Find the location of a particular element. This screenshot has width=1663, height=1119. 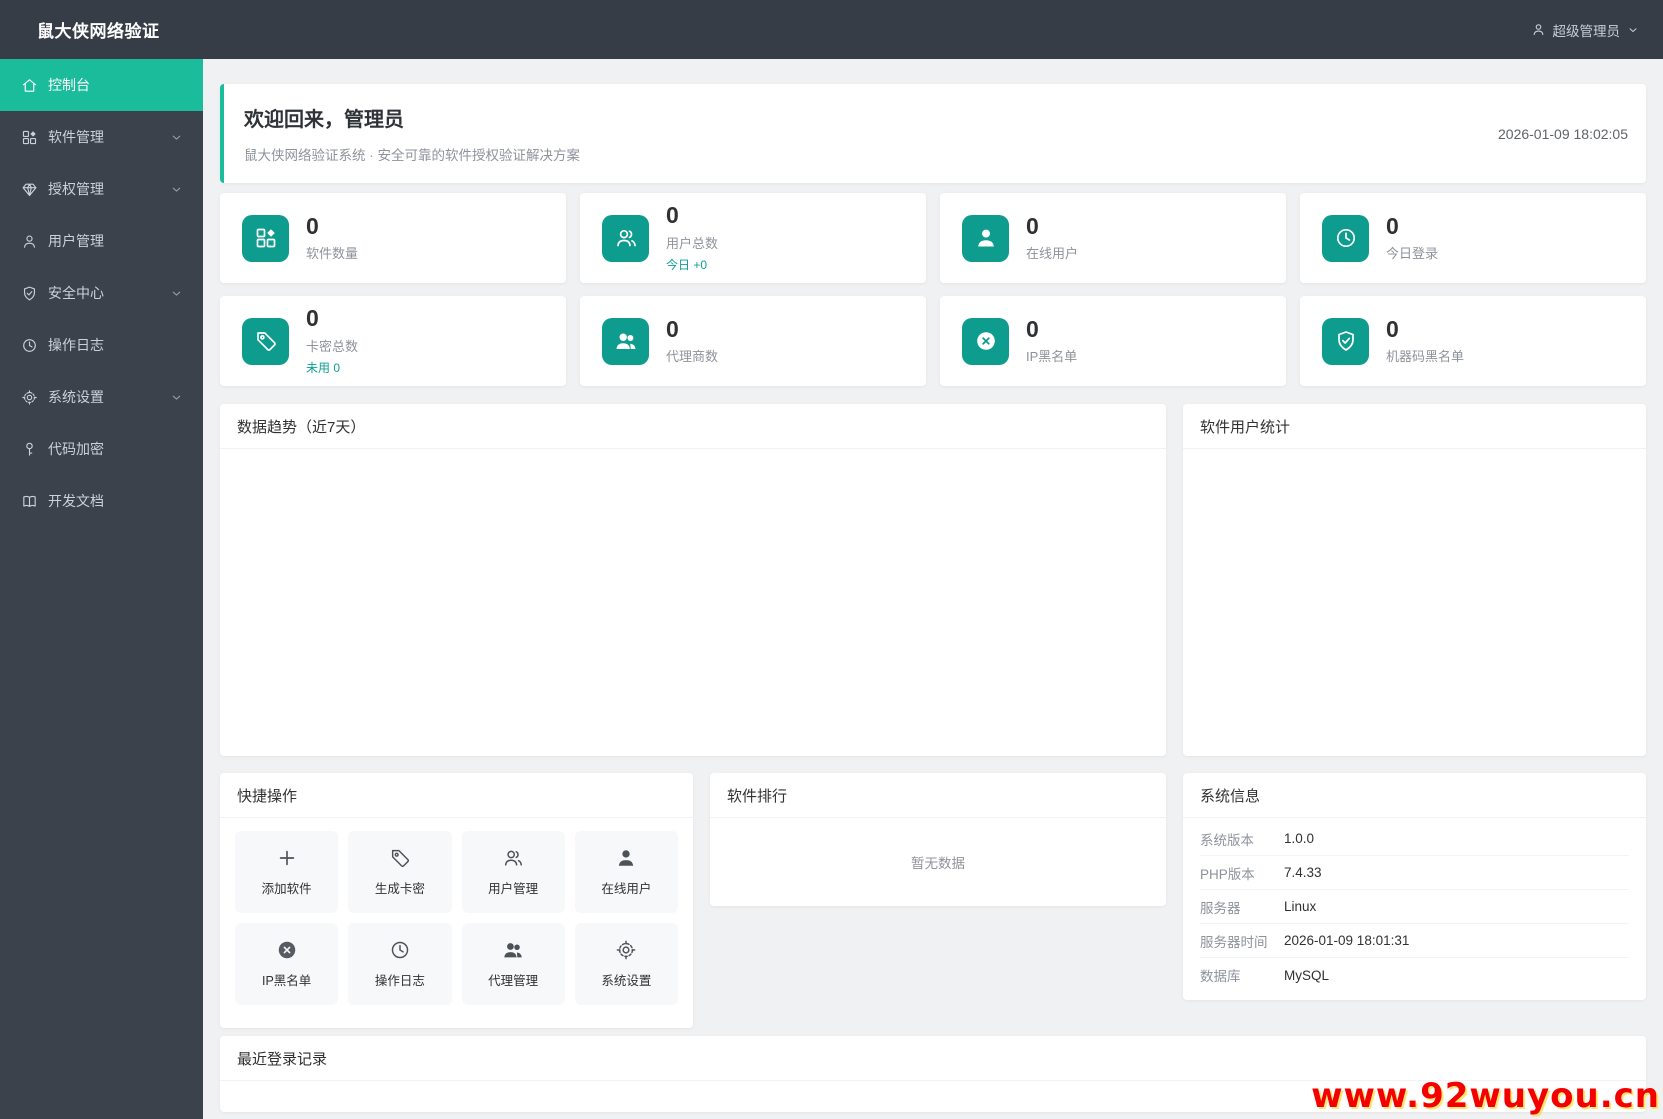

empty-state-text: 暂无数据 is located at coordinates (938, 863).